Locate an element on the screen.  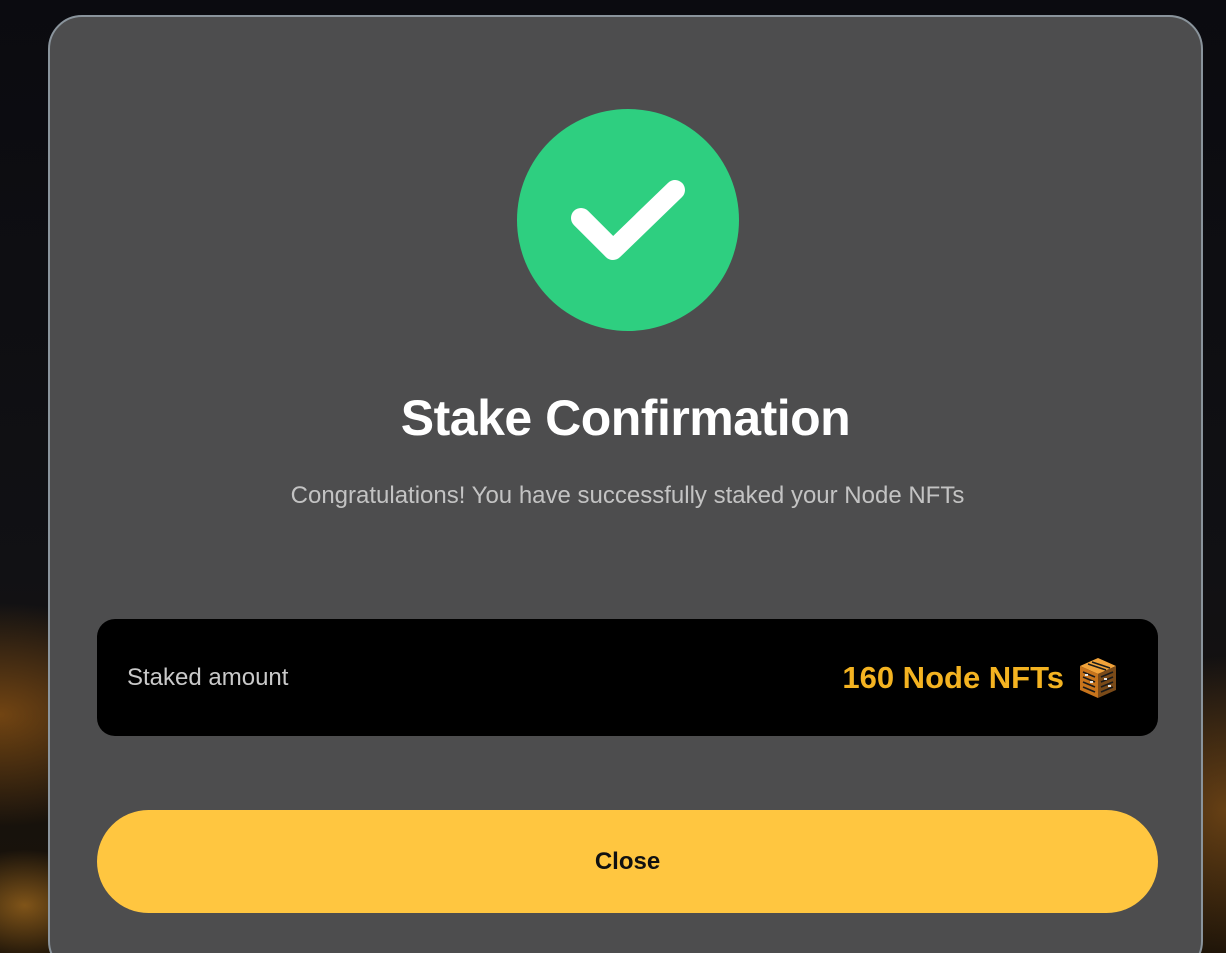
node-nft-icon is located at coordinates (1098, 677).